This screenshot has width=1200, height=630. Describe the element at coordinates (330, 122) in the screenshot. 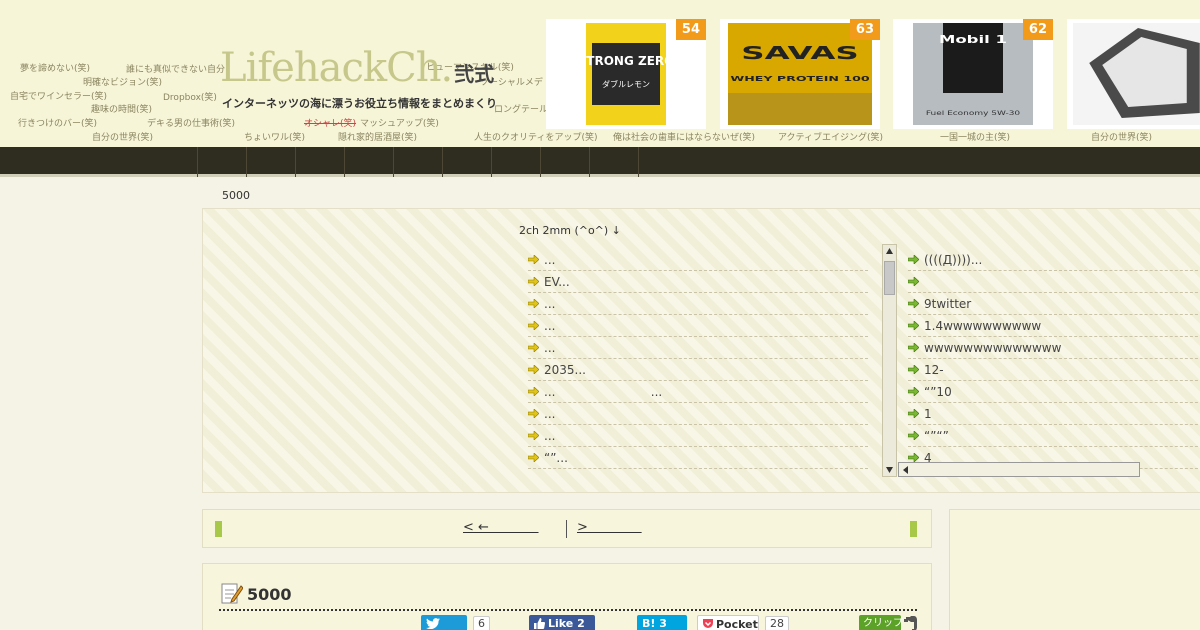

I see `header-tag: オシャレ(笑)` at that location.